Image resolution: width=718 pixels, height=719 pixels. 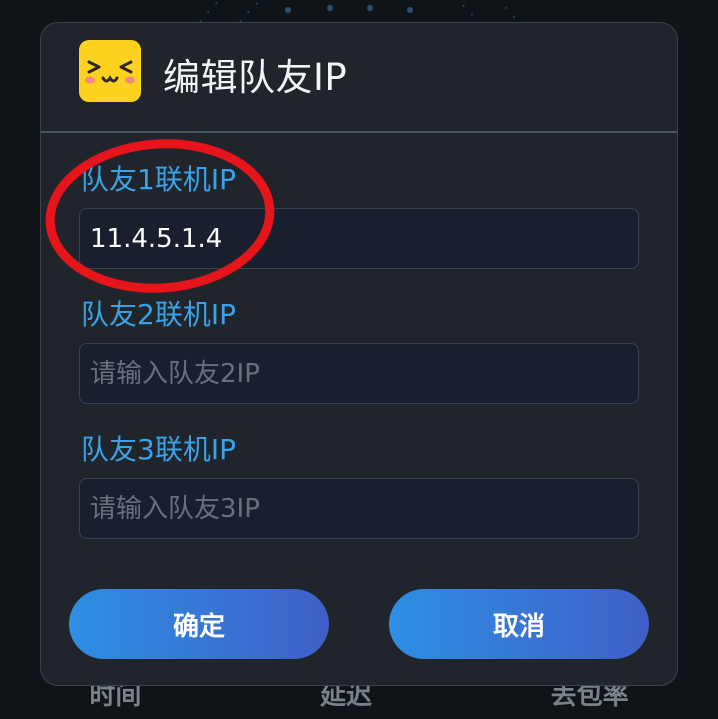 What do you see at coordinates (359, 78) in the screenshot?
I see `dialog-header: 编辑队友IP` at bounding box center [359, 78].